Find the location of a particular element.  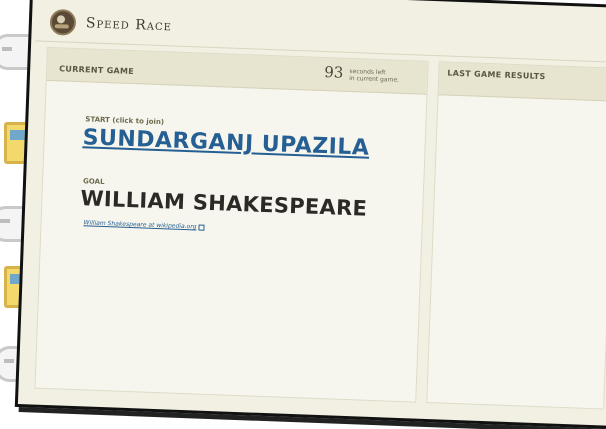

start-article-link: SUNDARGANJ UPAZILA is located at coordinates (226, 142).